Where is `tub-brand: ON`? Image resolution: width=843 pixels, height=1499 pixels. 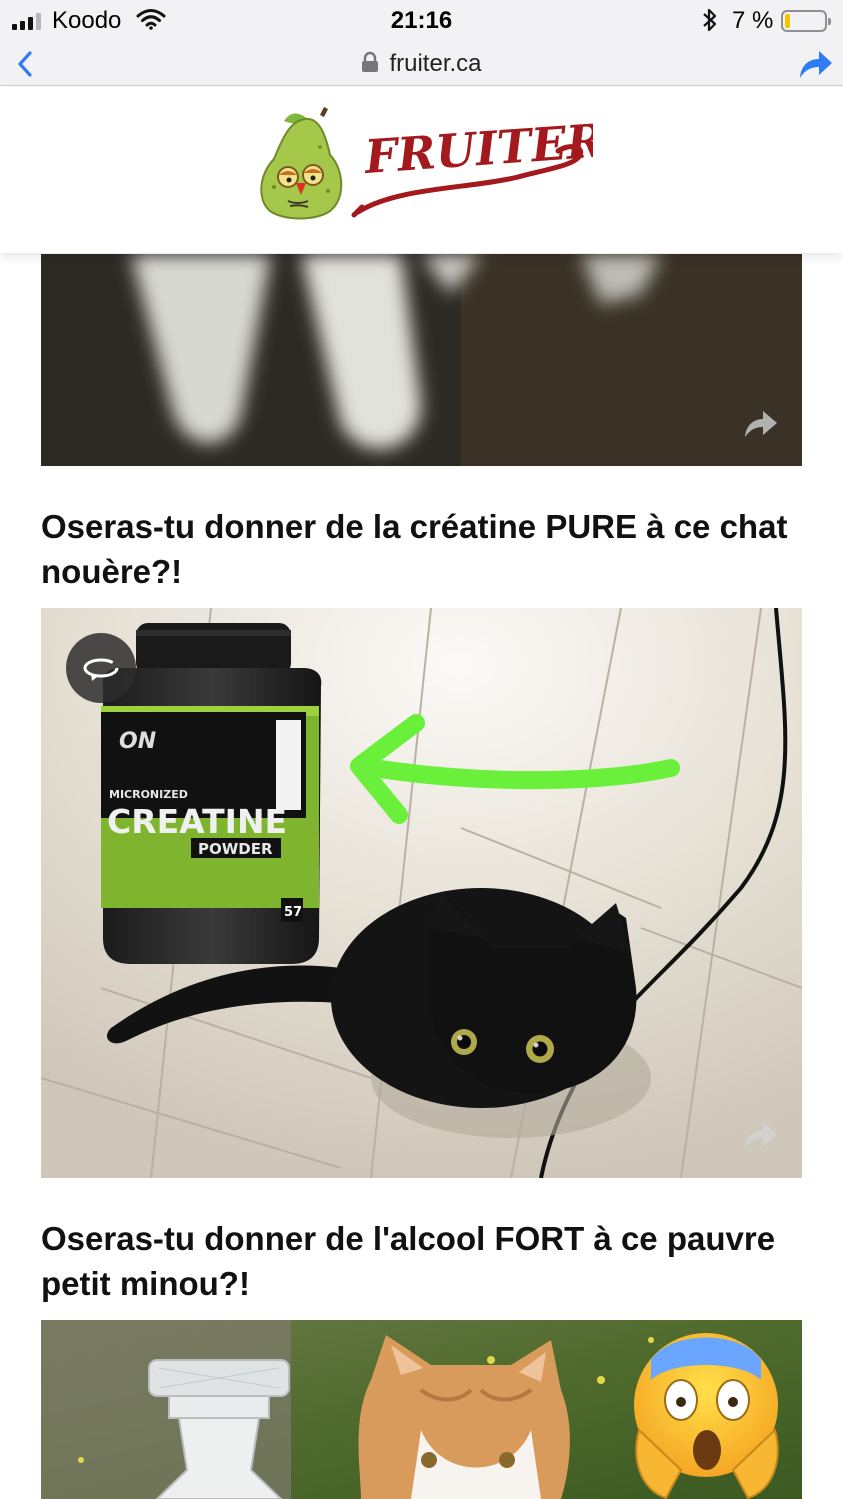
tub-brand: ON is located at coordinates (137, 741).